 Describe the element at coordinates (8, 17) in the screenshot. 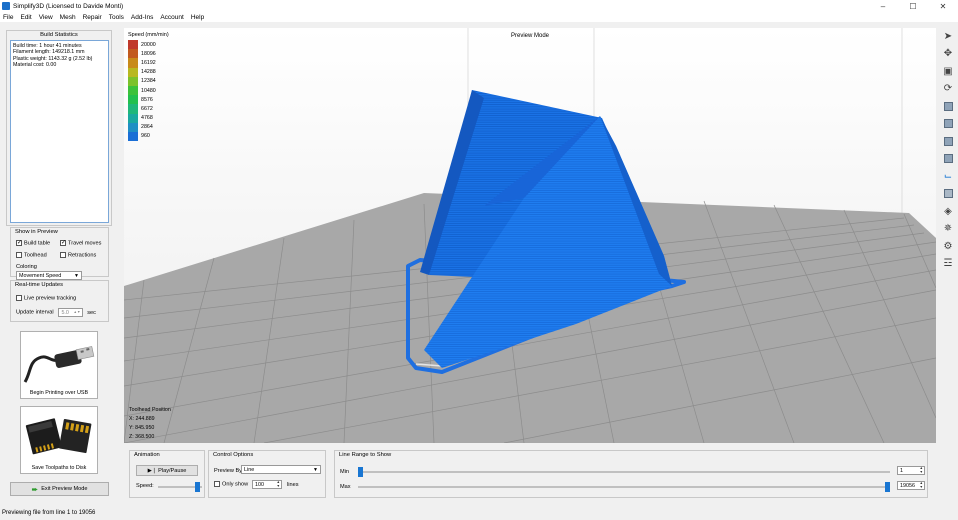

I see `menu-file: File` at that location.